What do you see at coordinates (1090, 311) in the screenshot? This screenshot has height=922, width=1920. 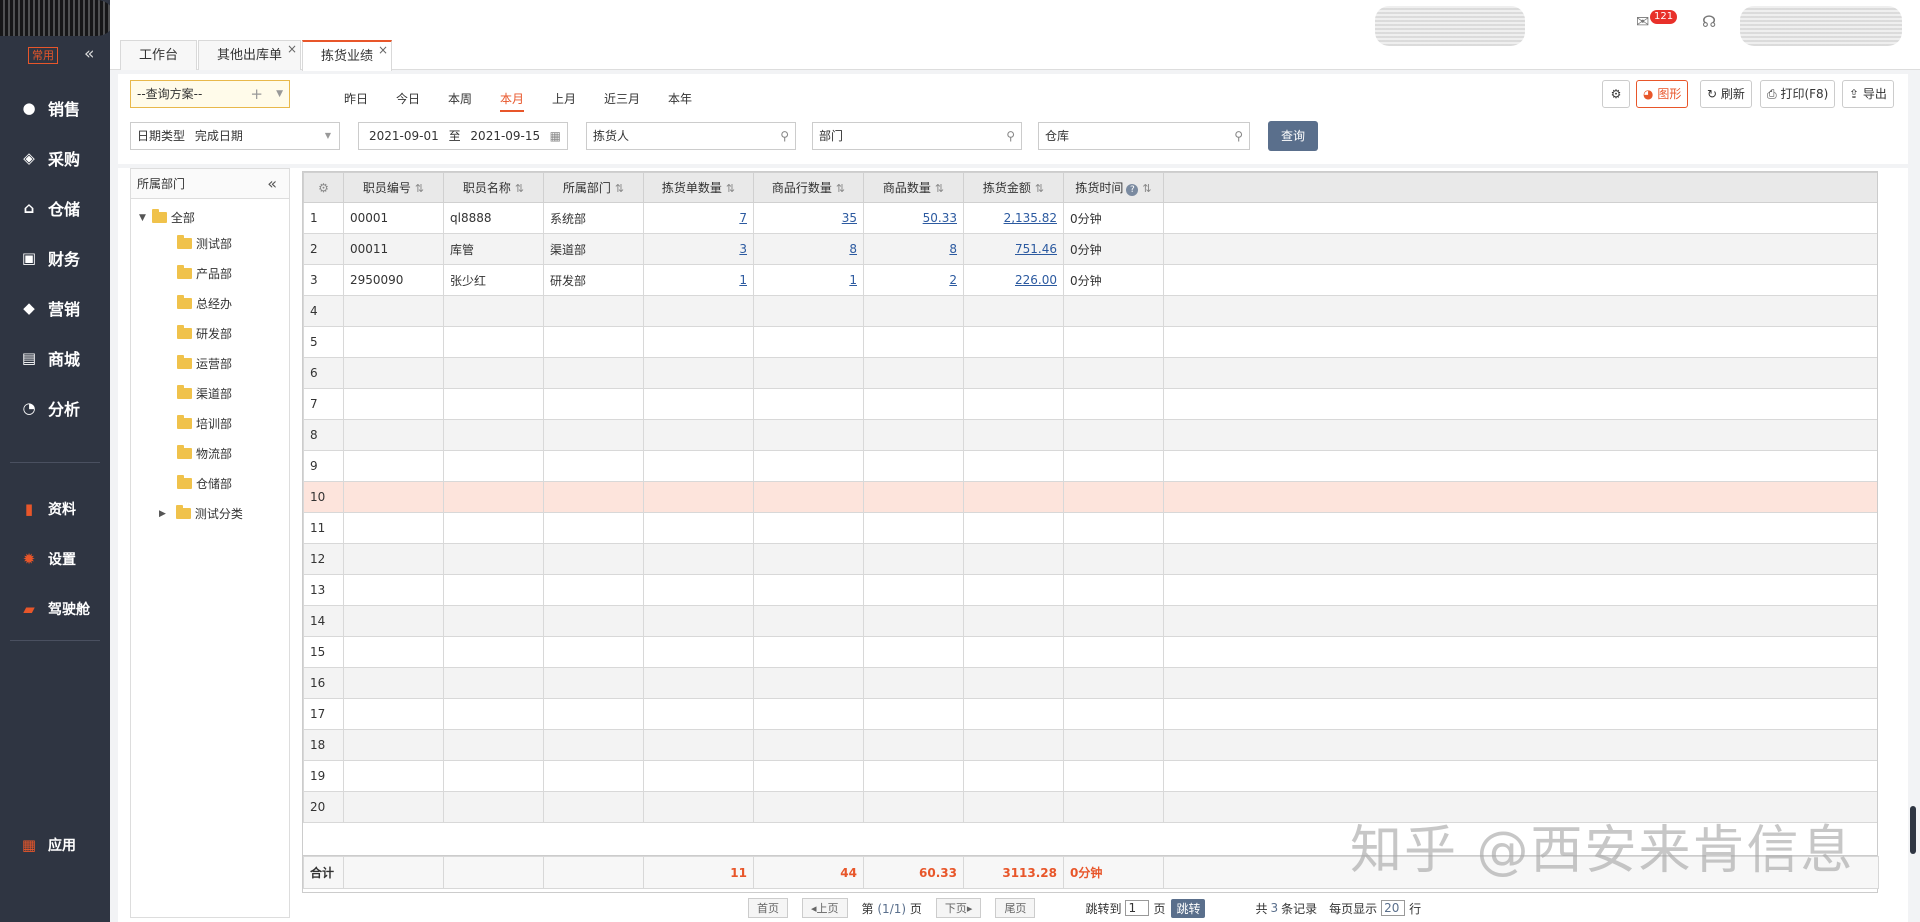 I see `table-row: 4` at bounding box center [1090, 311].